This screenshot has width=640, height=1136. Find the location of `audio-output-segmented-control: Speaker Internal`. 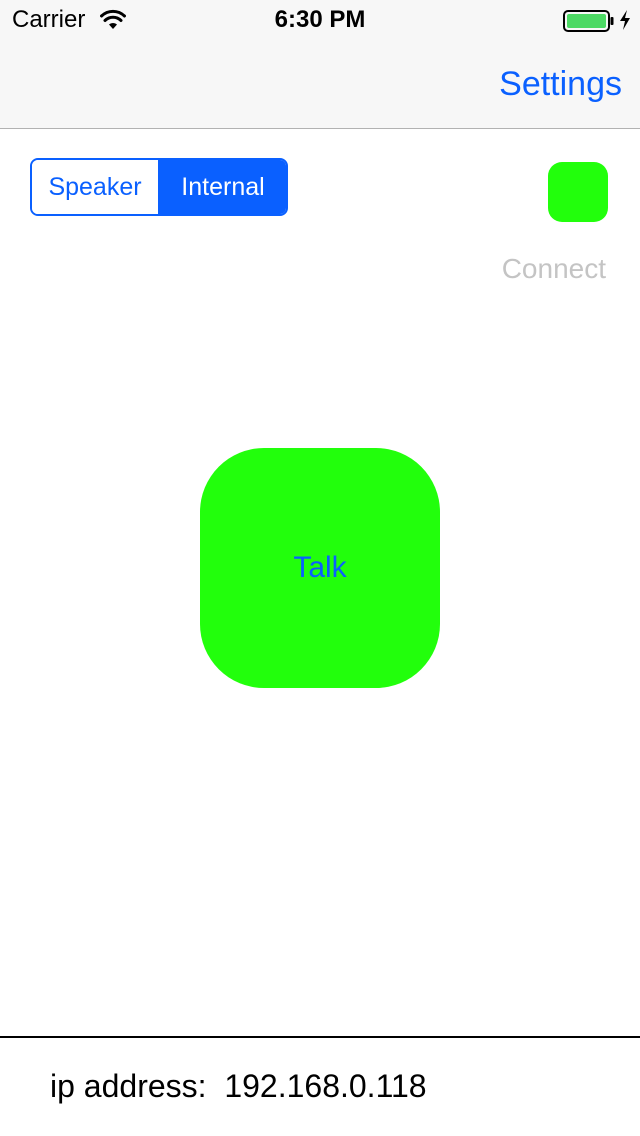

audio-output-segmented-control: Speaker Internal is located at coordinates (159, 187).